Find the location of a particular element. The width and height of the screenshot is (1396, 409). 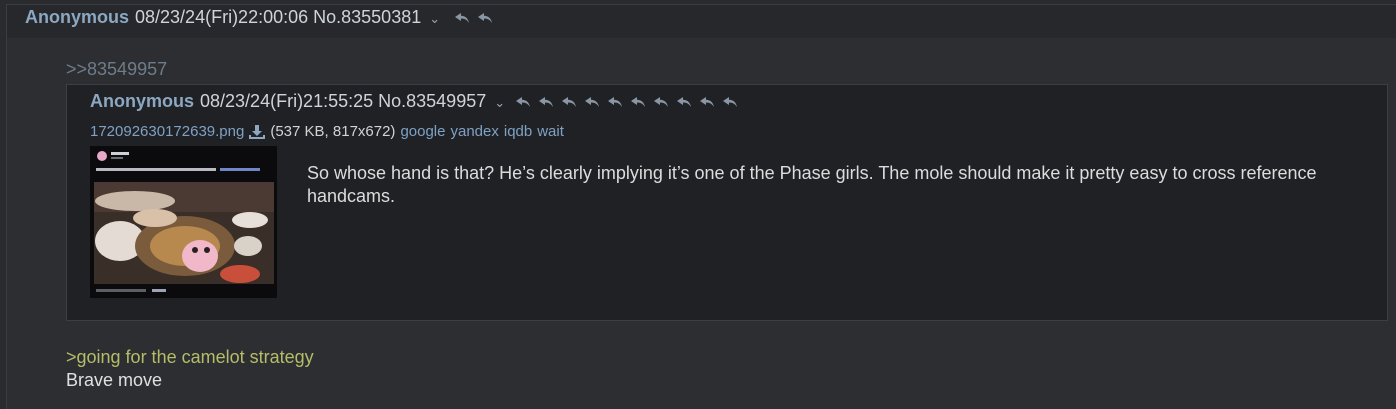

post-number: No.83549957 is located at coordinates (432, 101).